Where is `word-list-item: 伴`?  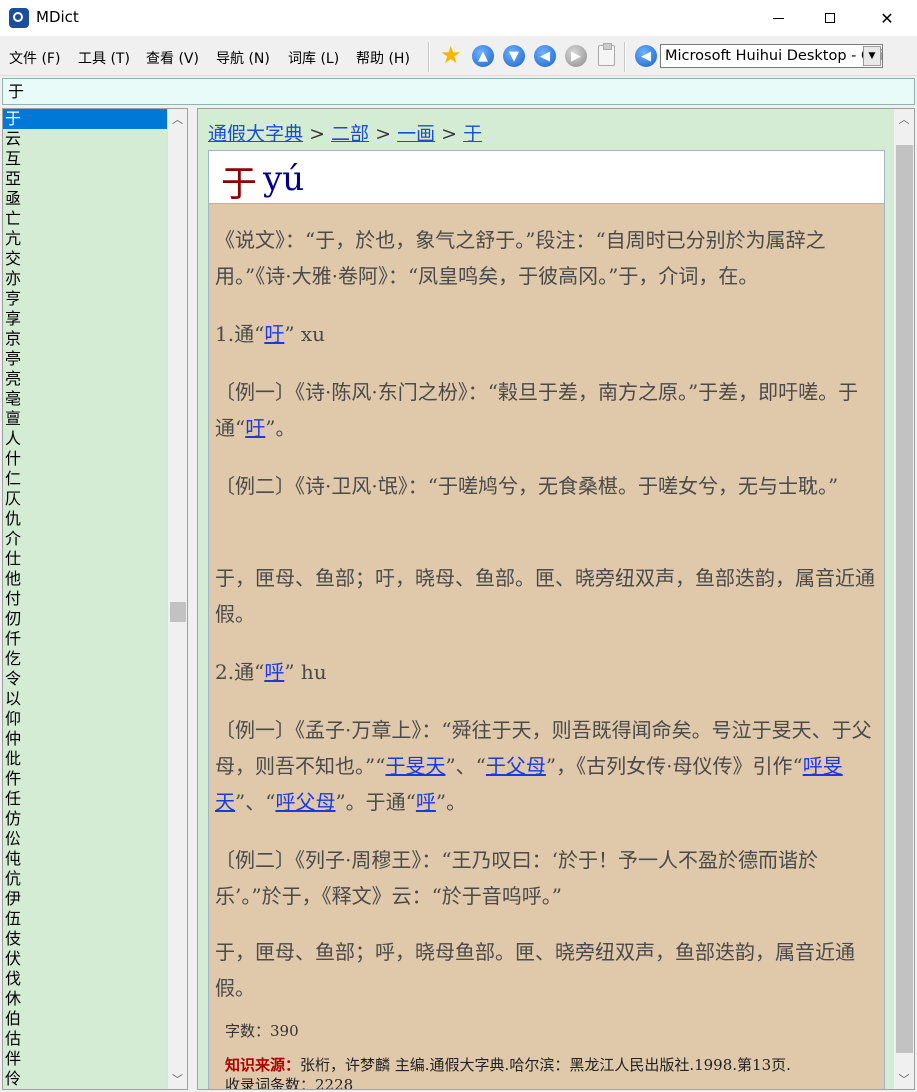 word-list-item: 伴 is located at coordinates (85, 1059).